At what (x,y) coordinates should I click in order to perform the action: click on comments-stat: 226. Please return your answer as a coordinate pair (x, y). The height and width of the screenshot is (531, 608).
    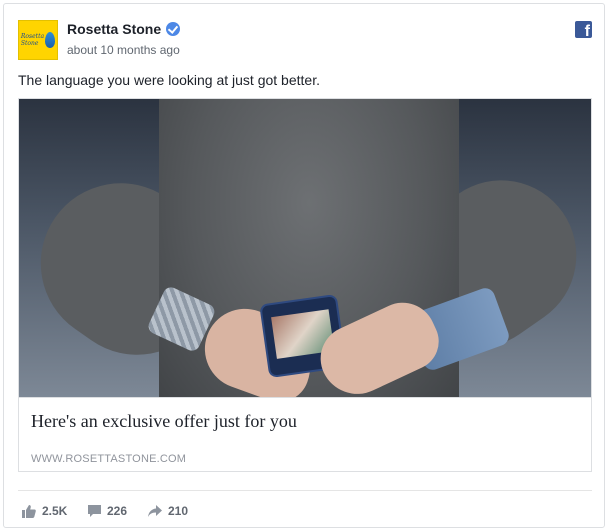
    Looking at the image, I should click on (107, 511).